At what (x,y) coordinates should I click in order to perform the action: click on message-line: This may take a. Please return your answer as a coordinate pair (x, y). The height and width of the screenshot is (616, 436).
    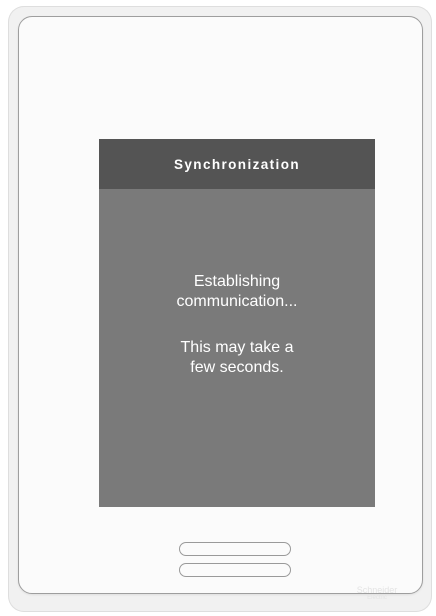
    Looking at the image, I should click on (237, 347).